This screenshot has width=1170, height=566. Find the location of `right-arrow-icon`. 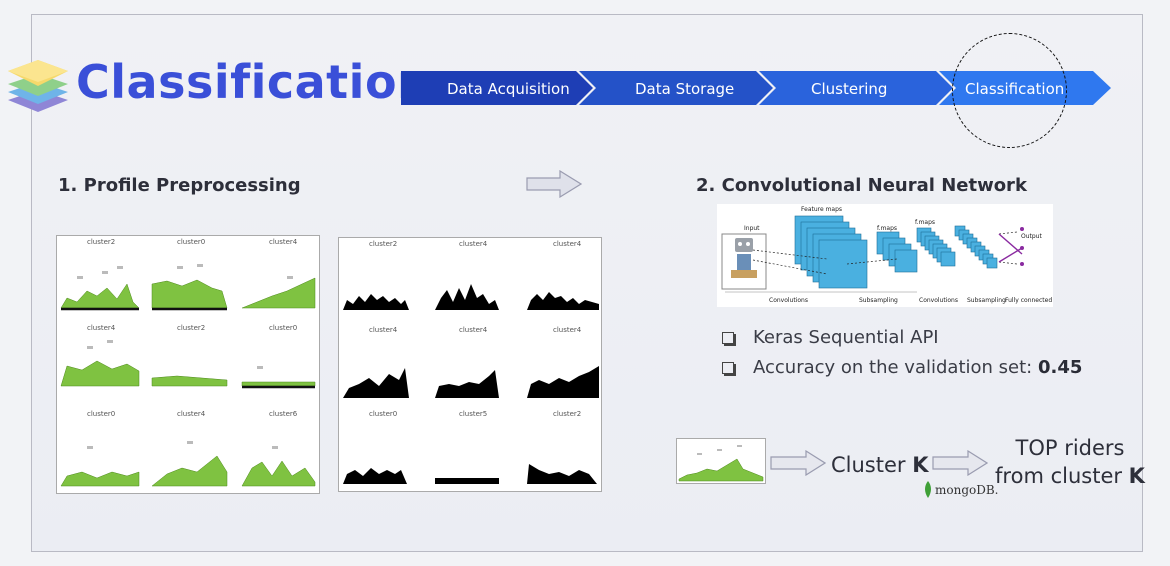

right-arrow-icon is located at coordinates (554, 184).